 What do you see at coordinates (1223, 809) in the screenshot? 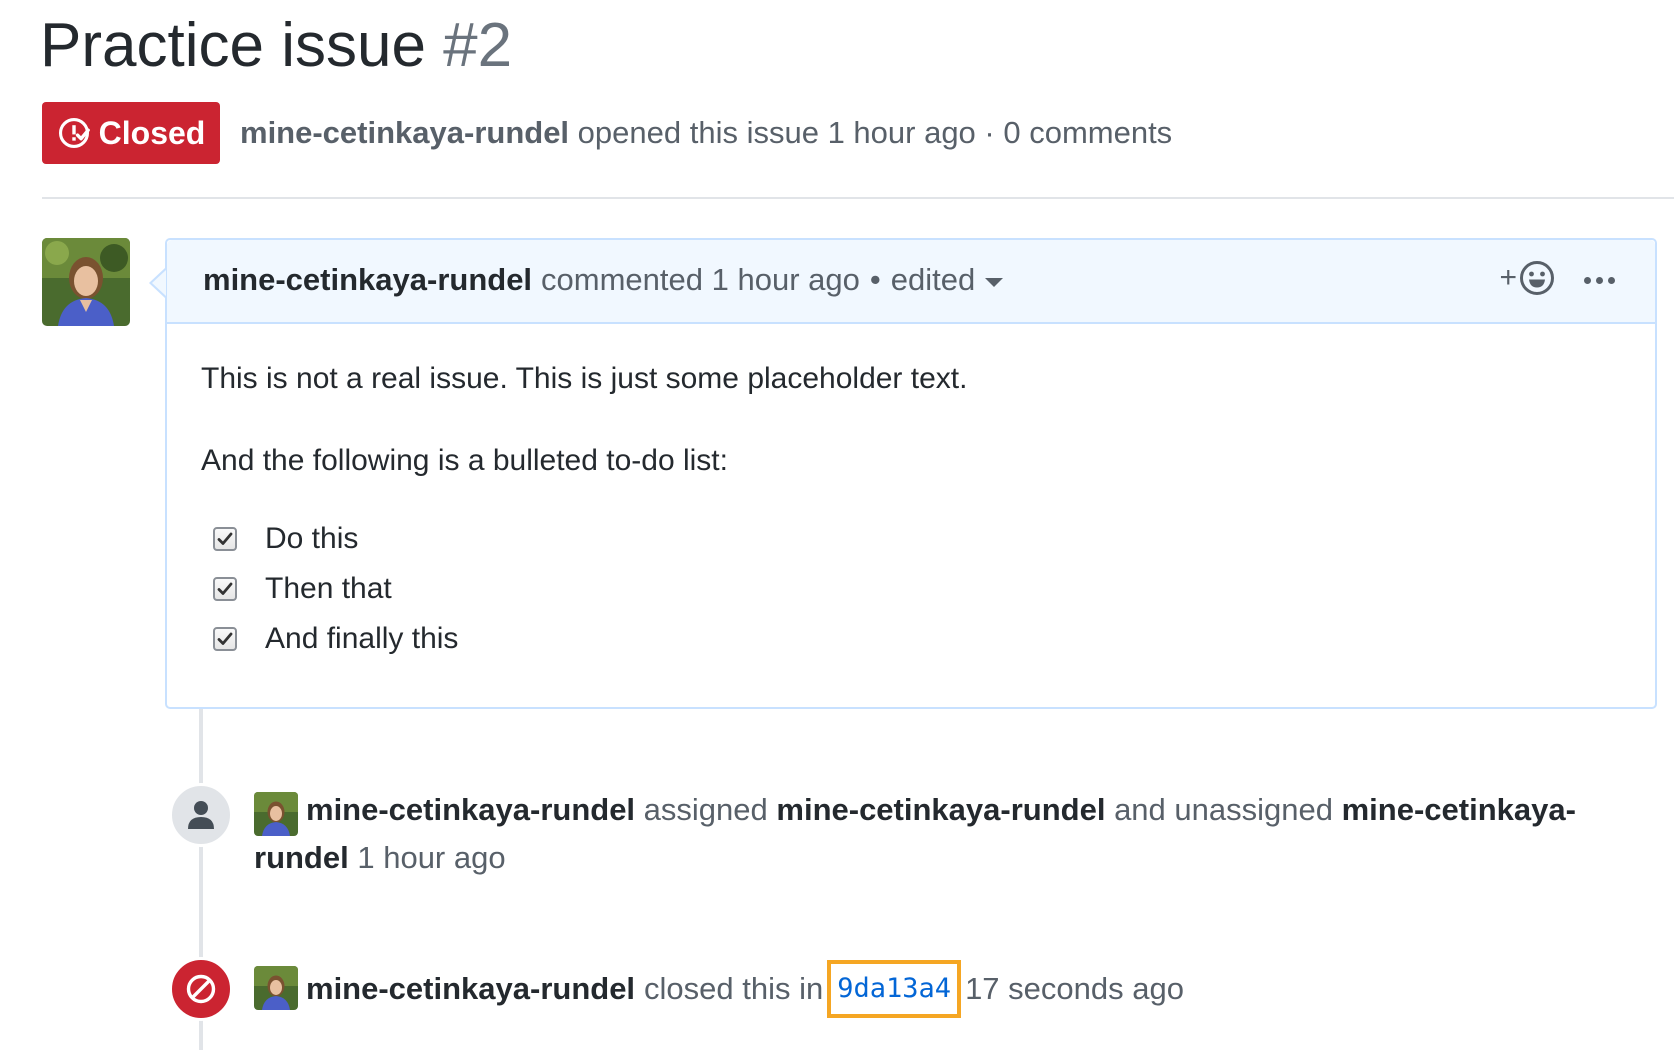
I see `unassign-verb: and unassigned` at bounding box center [1223, 809].